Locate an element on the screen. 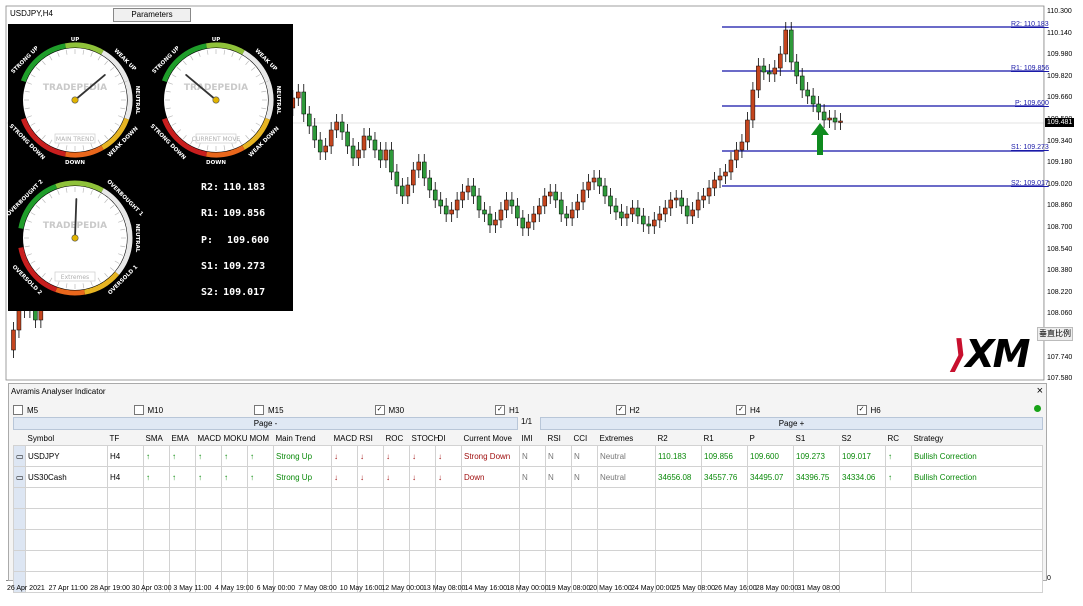 The width and height of the screenshot is (1083, 606). price-tick: 109.820 is located at coordinates (1060, 76).